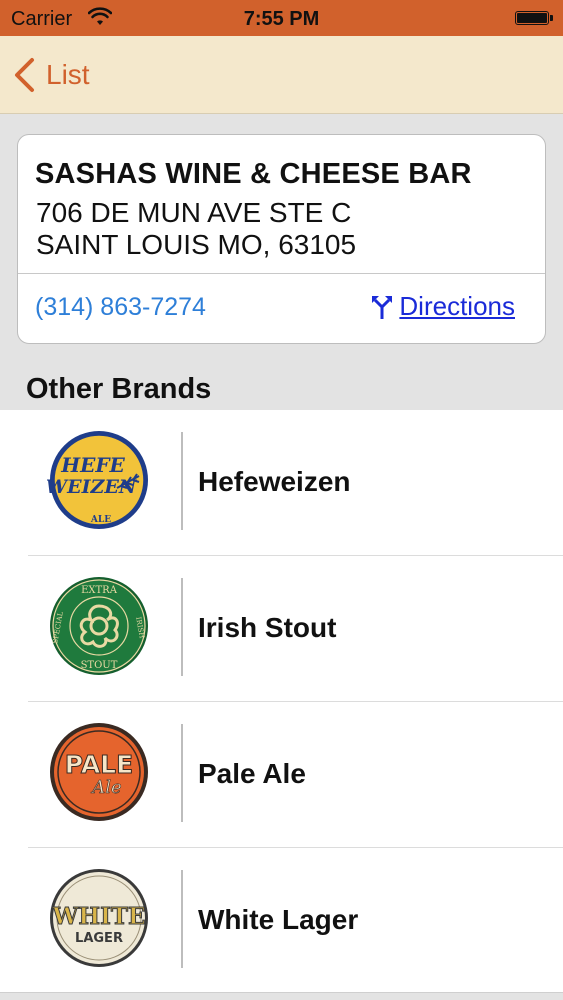 The height and width of the screenshot is (1000, 563). Describe the element at coordinates (274, 481) in the screenshot. I see `brand-name: Hefeweizen` at that location.